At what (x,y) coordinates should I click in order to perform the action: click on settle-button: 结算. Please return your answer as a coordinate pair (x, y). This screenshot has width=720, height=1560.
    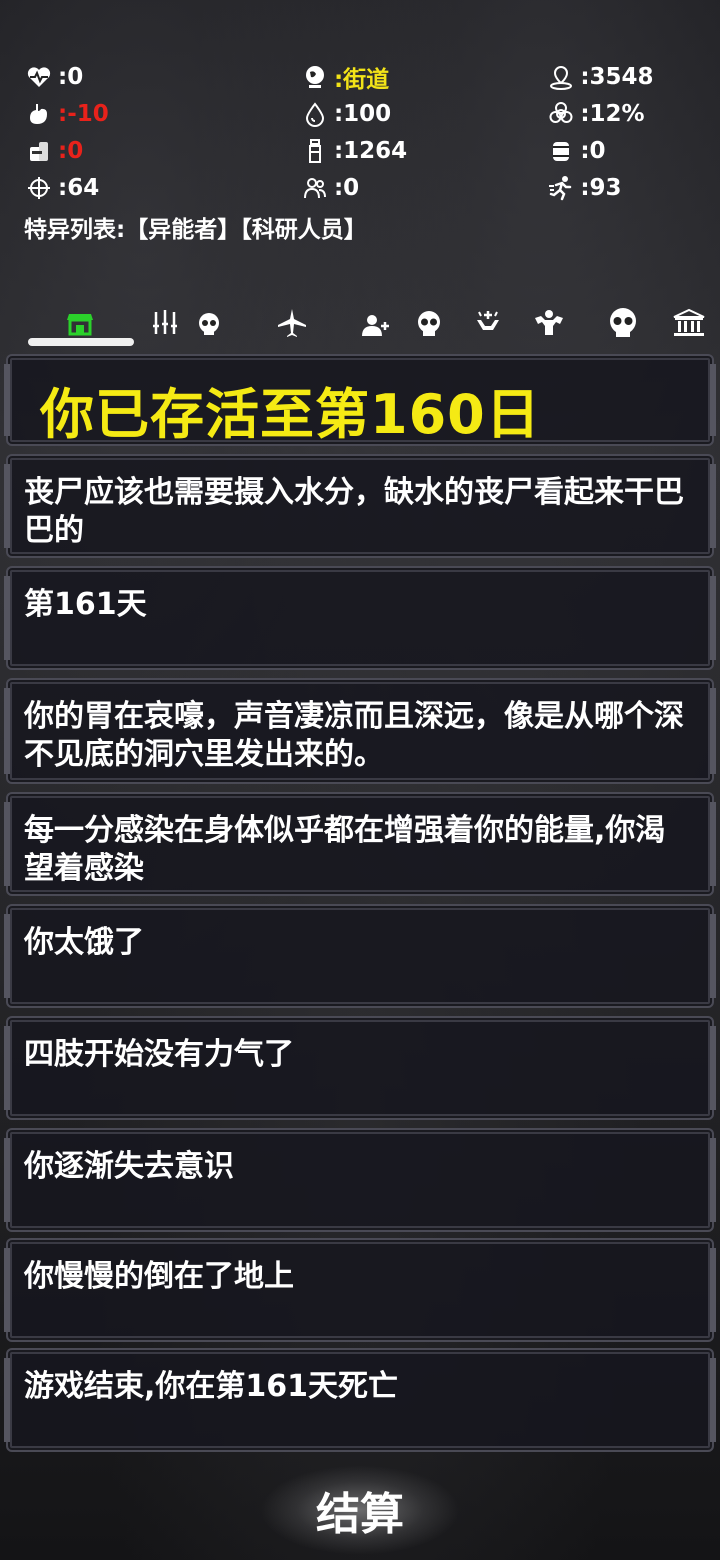
    Looking at the image, I should click on (360, 1510).